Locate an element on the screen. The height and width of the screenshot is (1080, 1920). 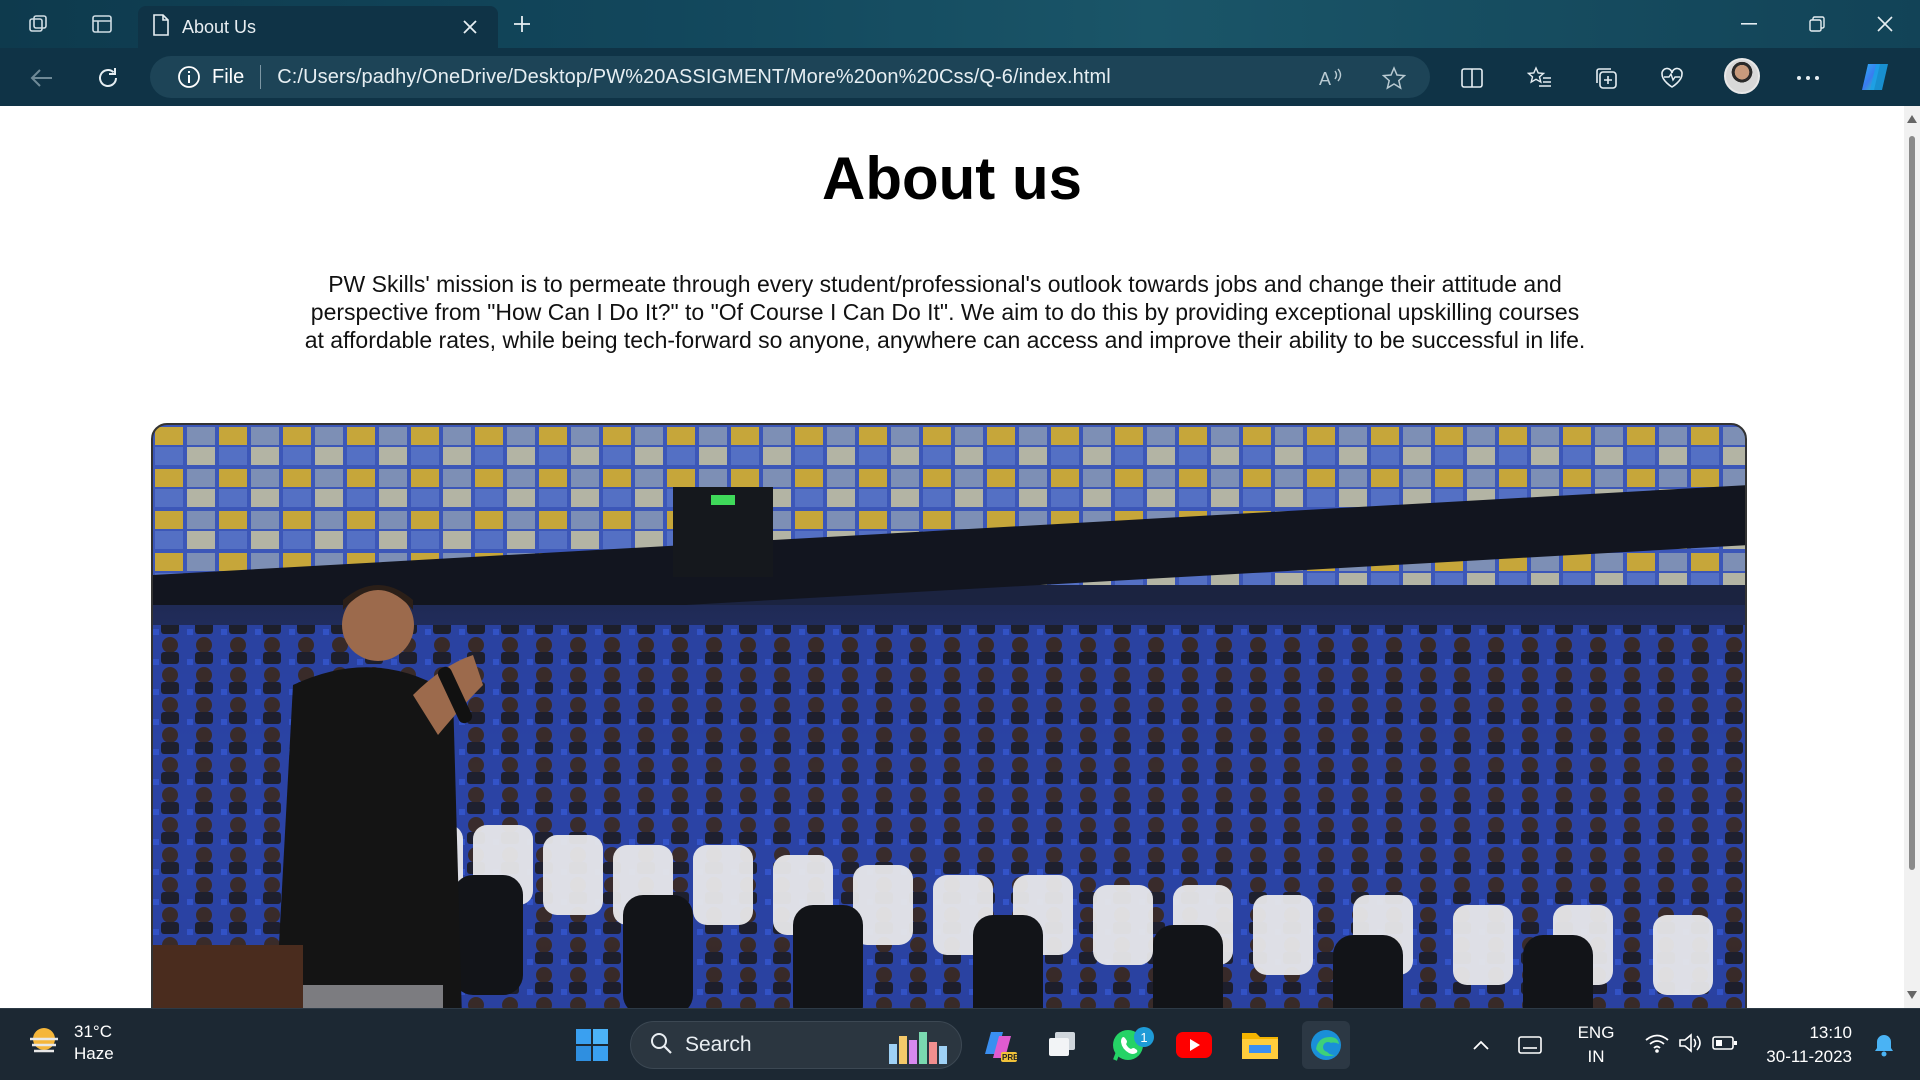
workspaces-icon is located at coordinates (38, 24).